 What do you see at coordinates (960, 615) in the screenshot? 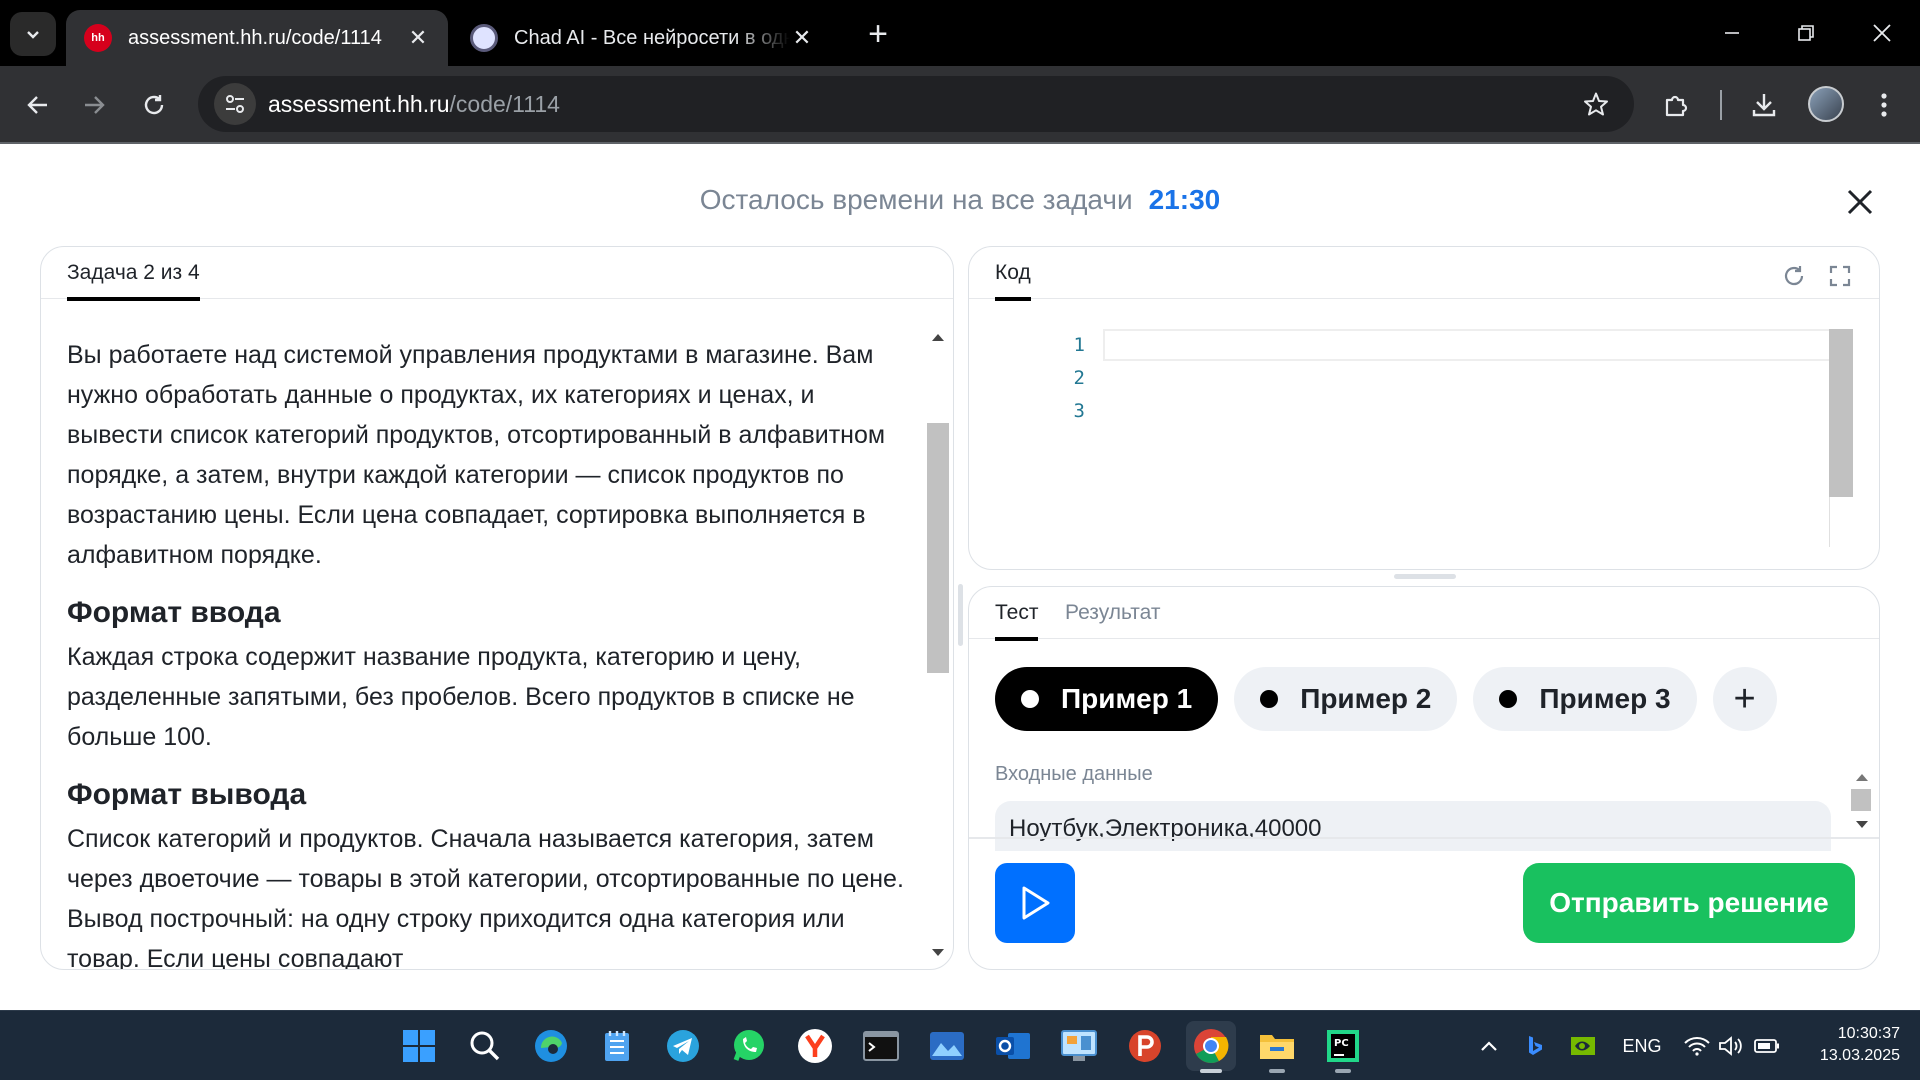
I see `panel-split-handle` at bounding box center [960, 615].